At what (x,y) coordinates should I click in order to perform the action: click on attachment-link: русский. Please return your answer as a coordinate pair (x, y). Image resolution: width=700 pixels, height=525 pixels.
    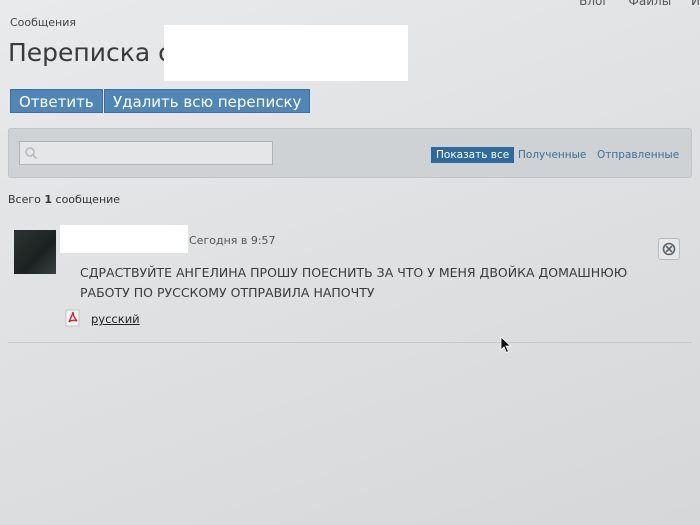
    Looking at the image, I should click on (115, 319).